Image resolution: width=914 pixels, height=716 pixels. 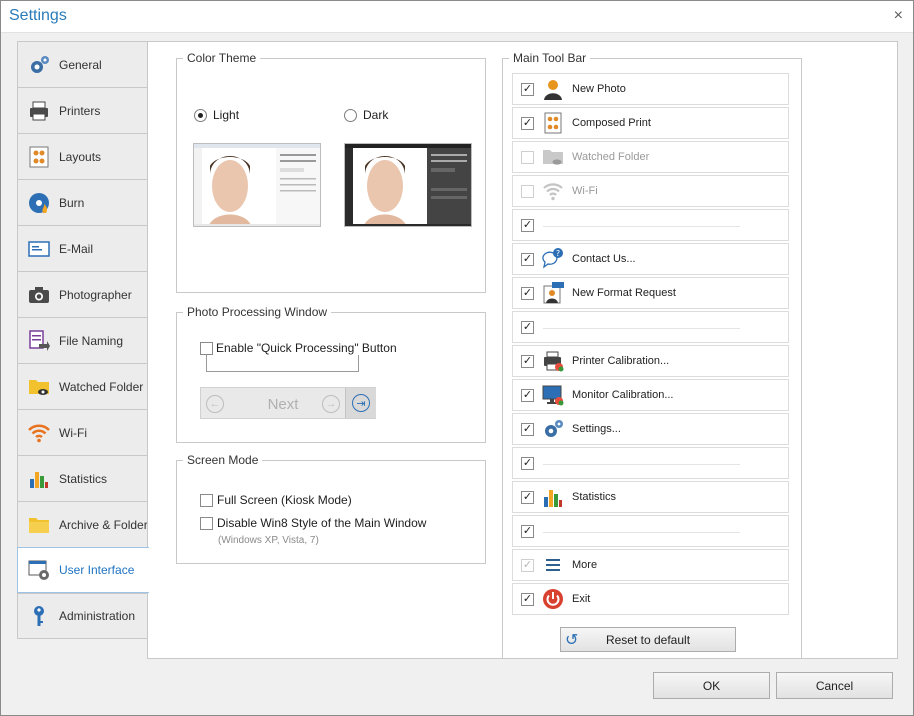 What do you see at coordinates (611, 123) in the screenshot?
I see `toolbar-item-label: Composed Print` at bounding box center [611, 123].